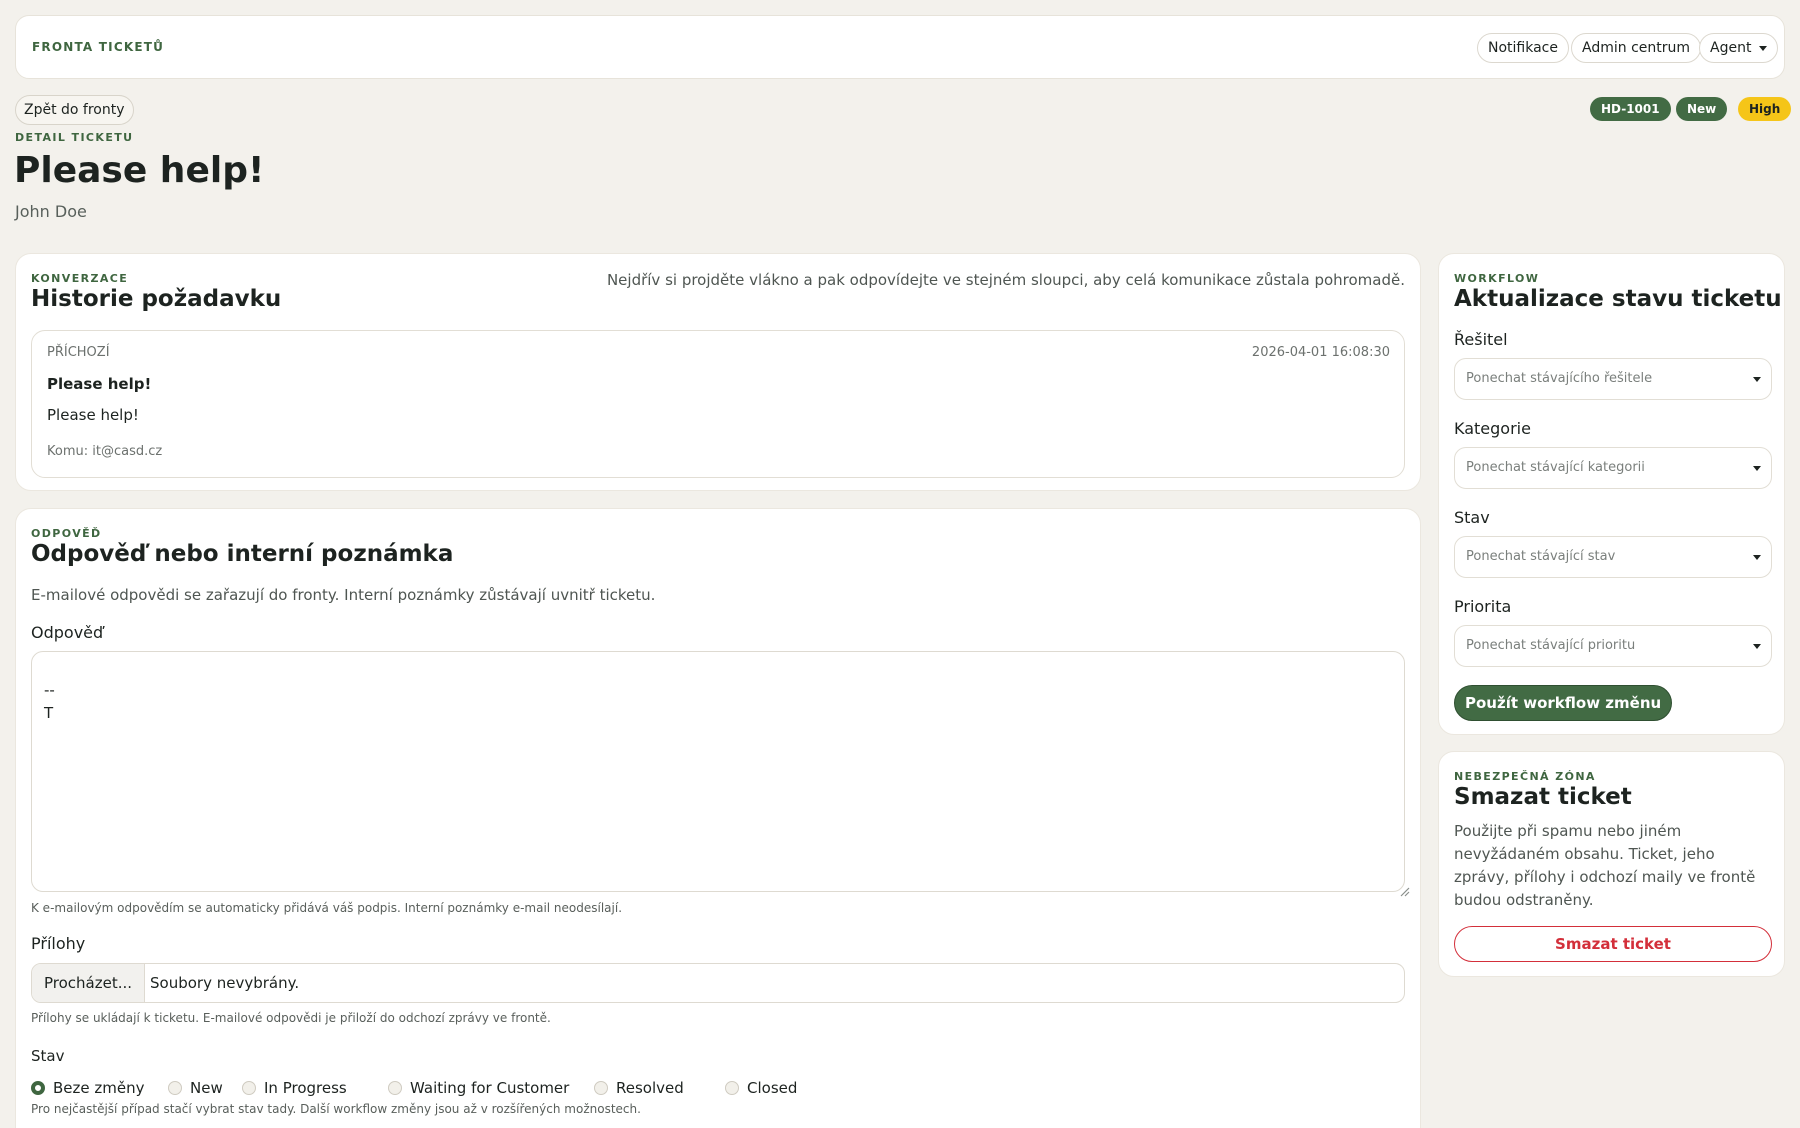 The image size is (1800, 1128). What do you see at coordinates (1559, 378) in the screenshot?
I see `assignee-select-value: Ponechat stávajícího řešitele` at bounding box center [1559, 378].